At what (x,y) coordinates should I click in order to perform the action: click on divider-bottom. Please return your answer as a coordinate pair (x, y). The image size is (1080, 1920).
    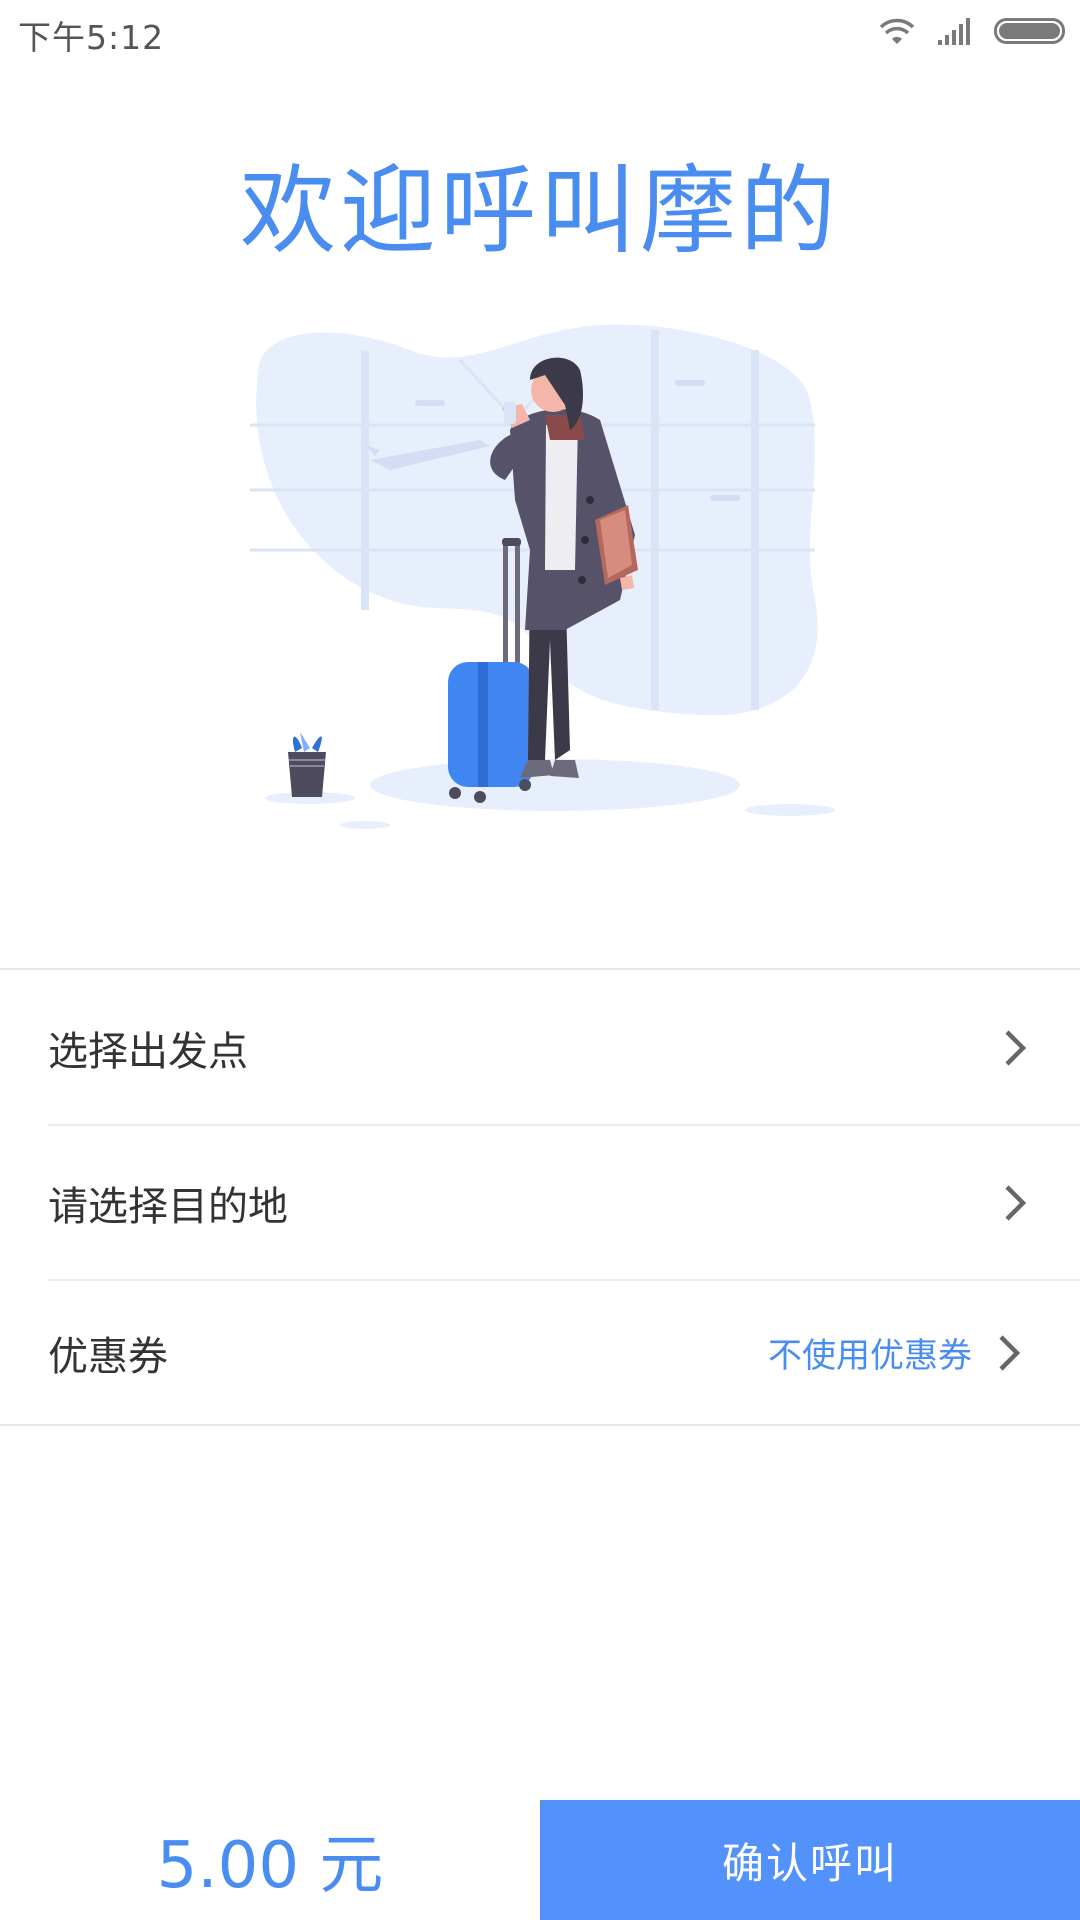
    Looking at the image, I should click on (540, 1425).